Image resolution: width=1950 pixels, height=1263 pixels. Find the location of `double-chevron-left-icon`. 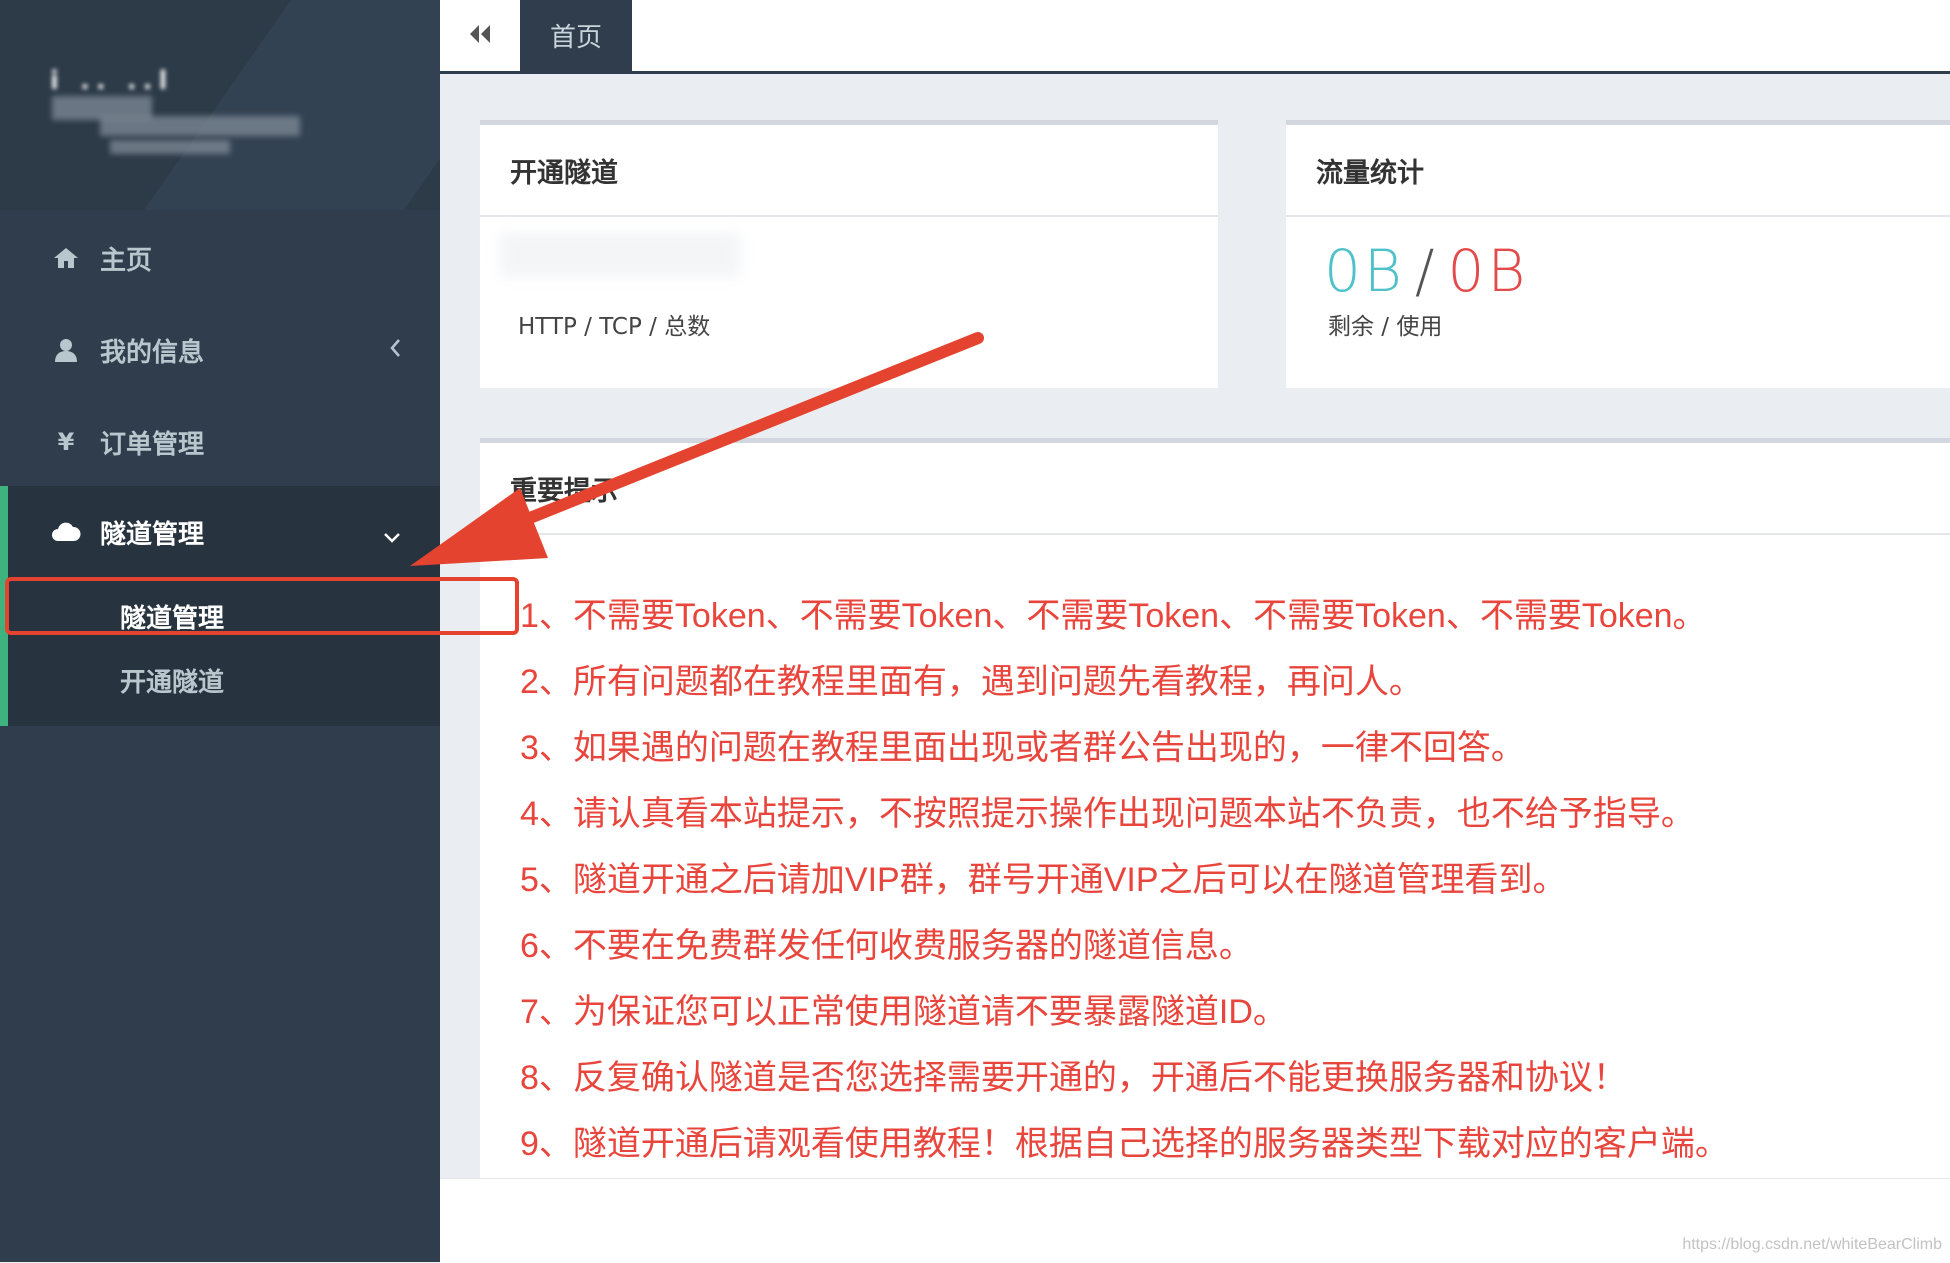

double-chevron-left-icon is located at coordinates (480, 36).